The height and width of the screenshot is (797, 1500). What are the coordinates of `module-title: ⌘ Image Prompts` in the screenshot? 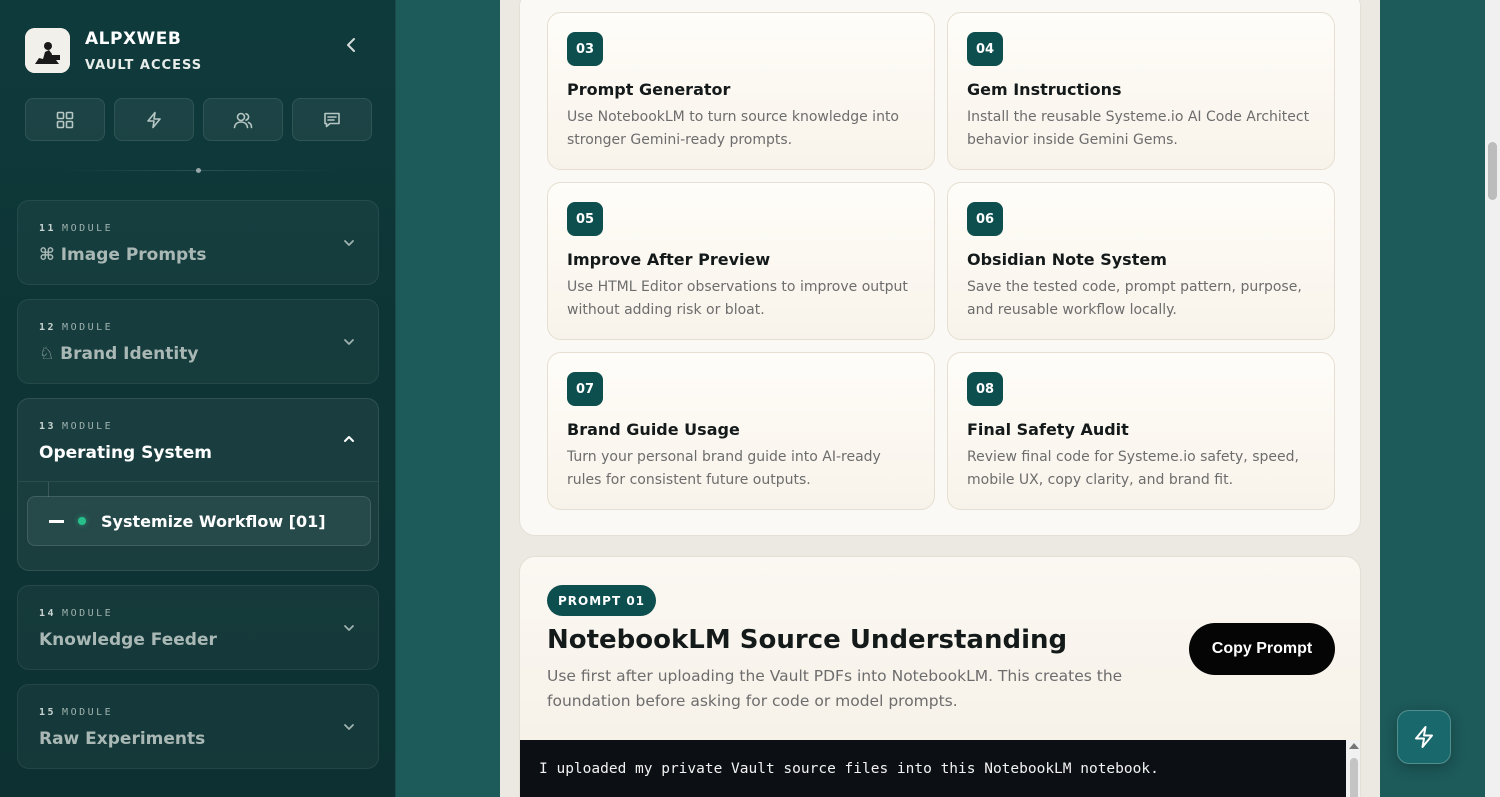 It's located at (123, 255).